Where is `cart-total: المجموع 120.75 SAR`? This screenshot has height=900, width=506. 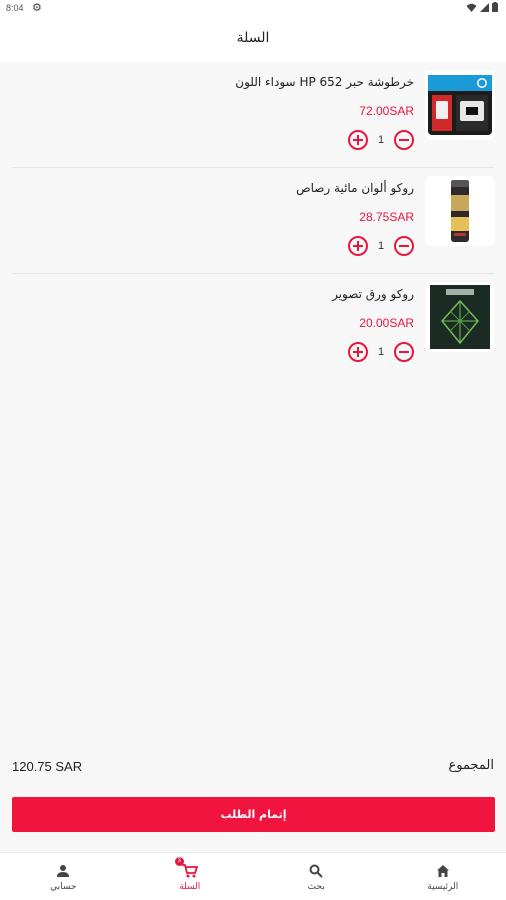 cart-total: المجموع 120.75 SAR is located at coordinates (253, 768).